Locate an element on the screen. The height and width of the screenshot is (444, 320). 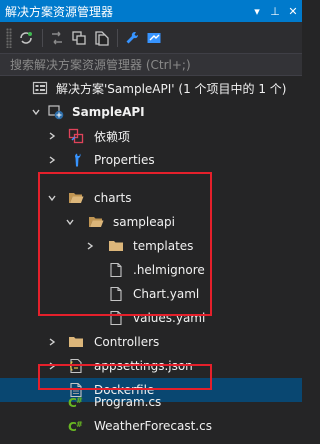
tree-item-controllers: Controllers is located at coordinates (151, 342).